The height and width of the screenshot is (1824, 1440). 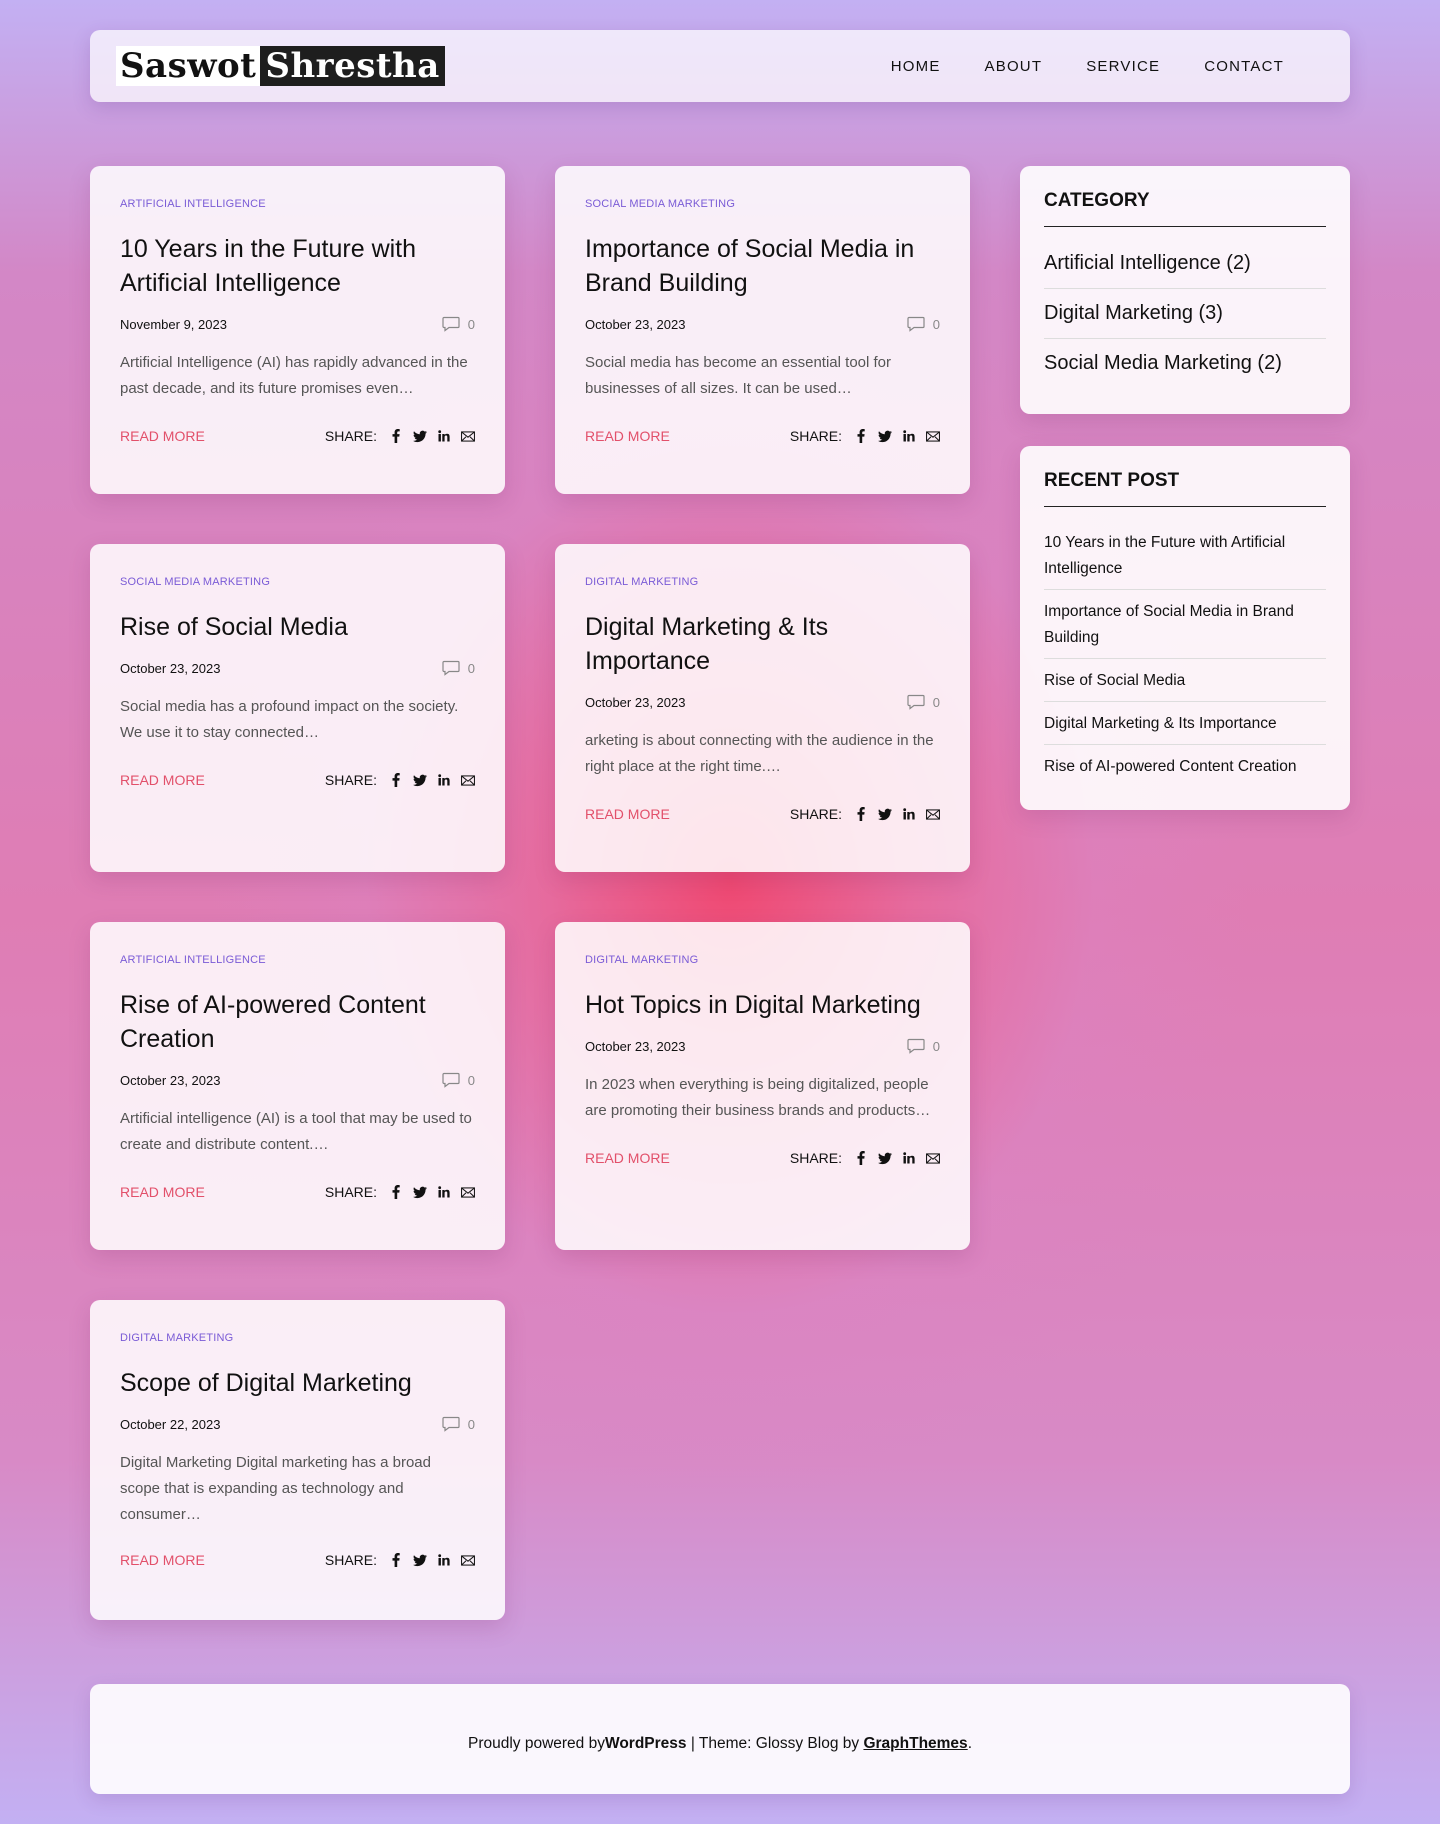 I want to click on category-item-ai: Artificial Intelligence (2), so click(x=1185, y=264).